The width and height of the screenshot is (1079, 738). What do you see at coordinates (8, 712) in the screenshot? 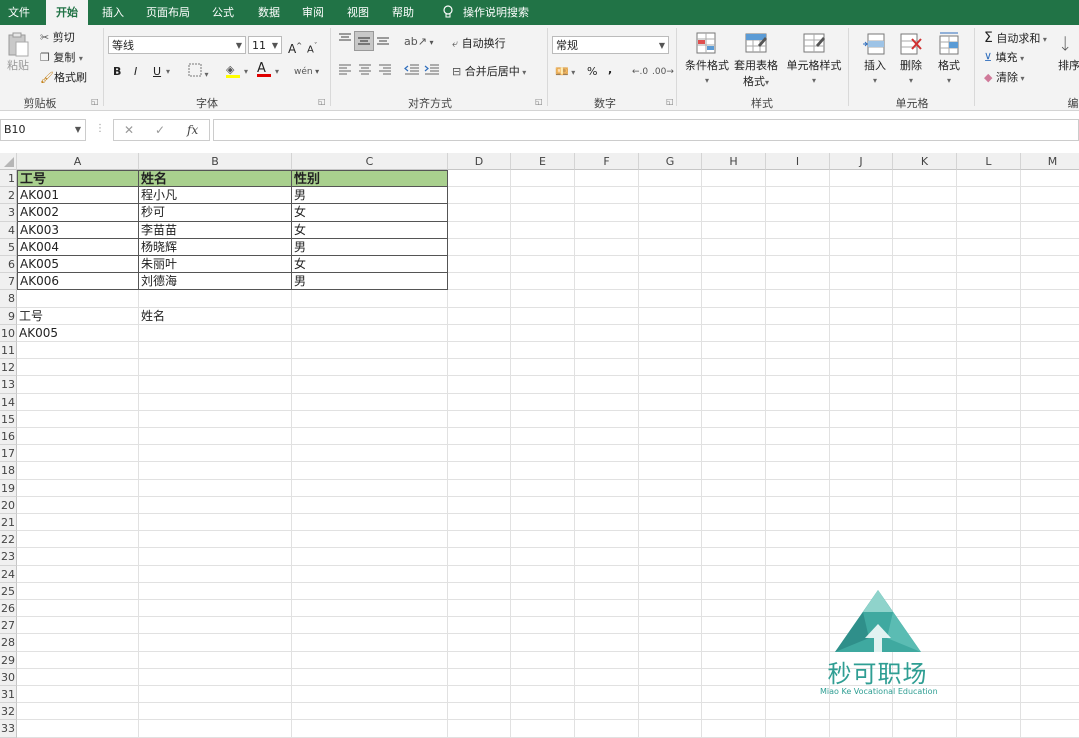
I see `row-header: 32` at bounding box center [8, 712].